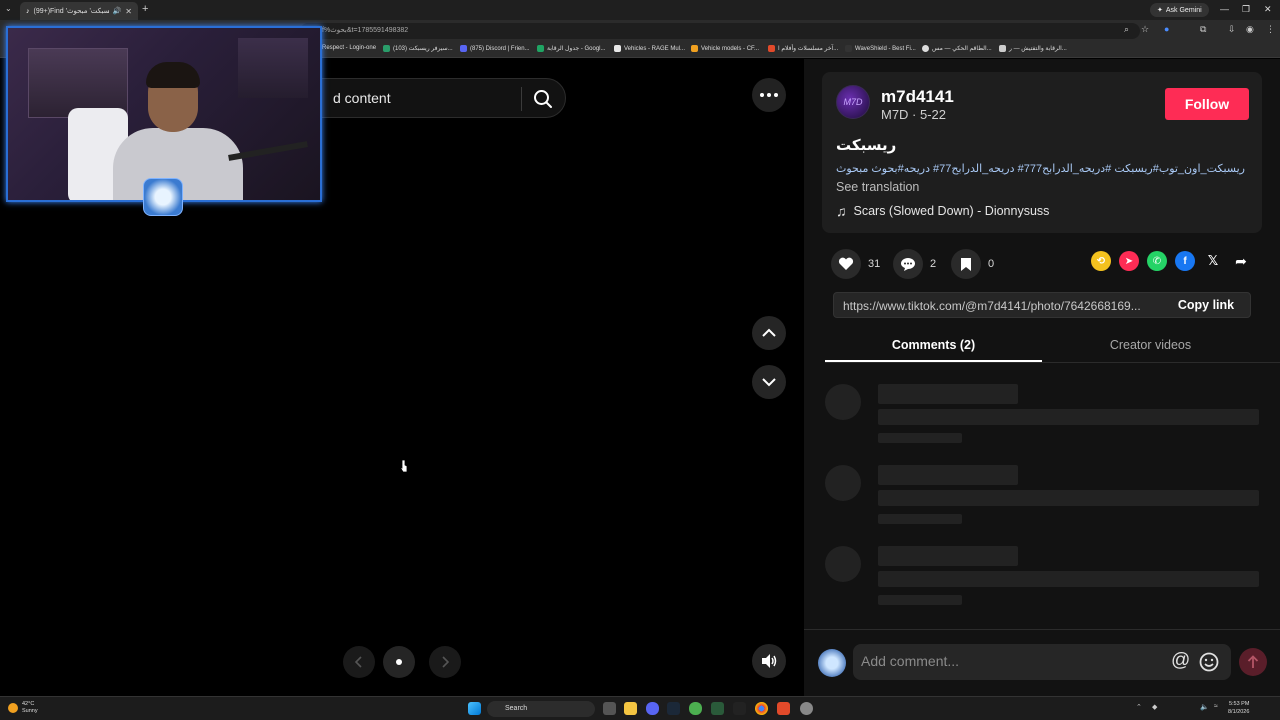 The image size is (1280, 720). I want to click on windows-start-icon, so click(474, 708).